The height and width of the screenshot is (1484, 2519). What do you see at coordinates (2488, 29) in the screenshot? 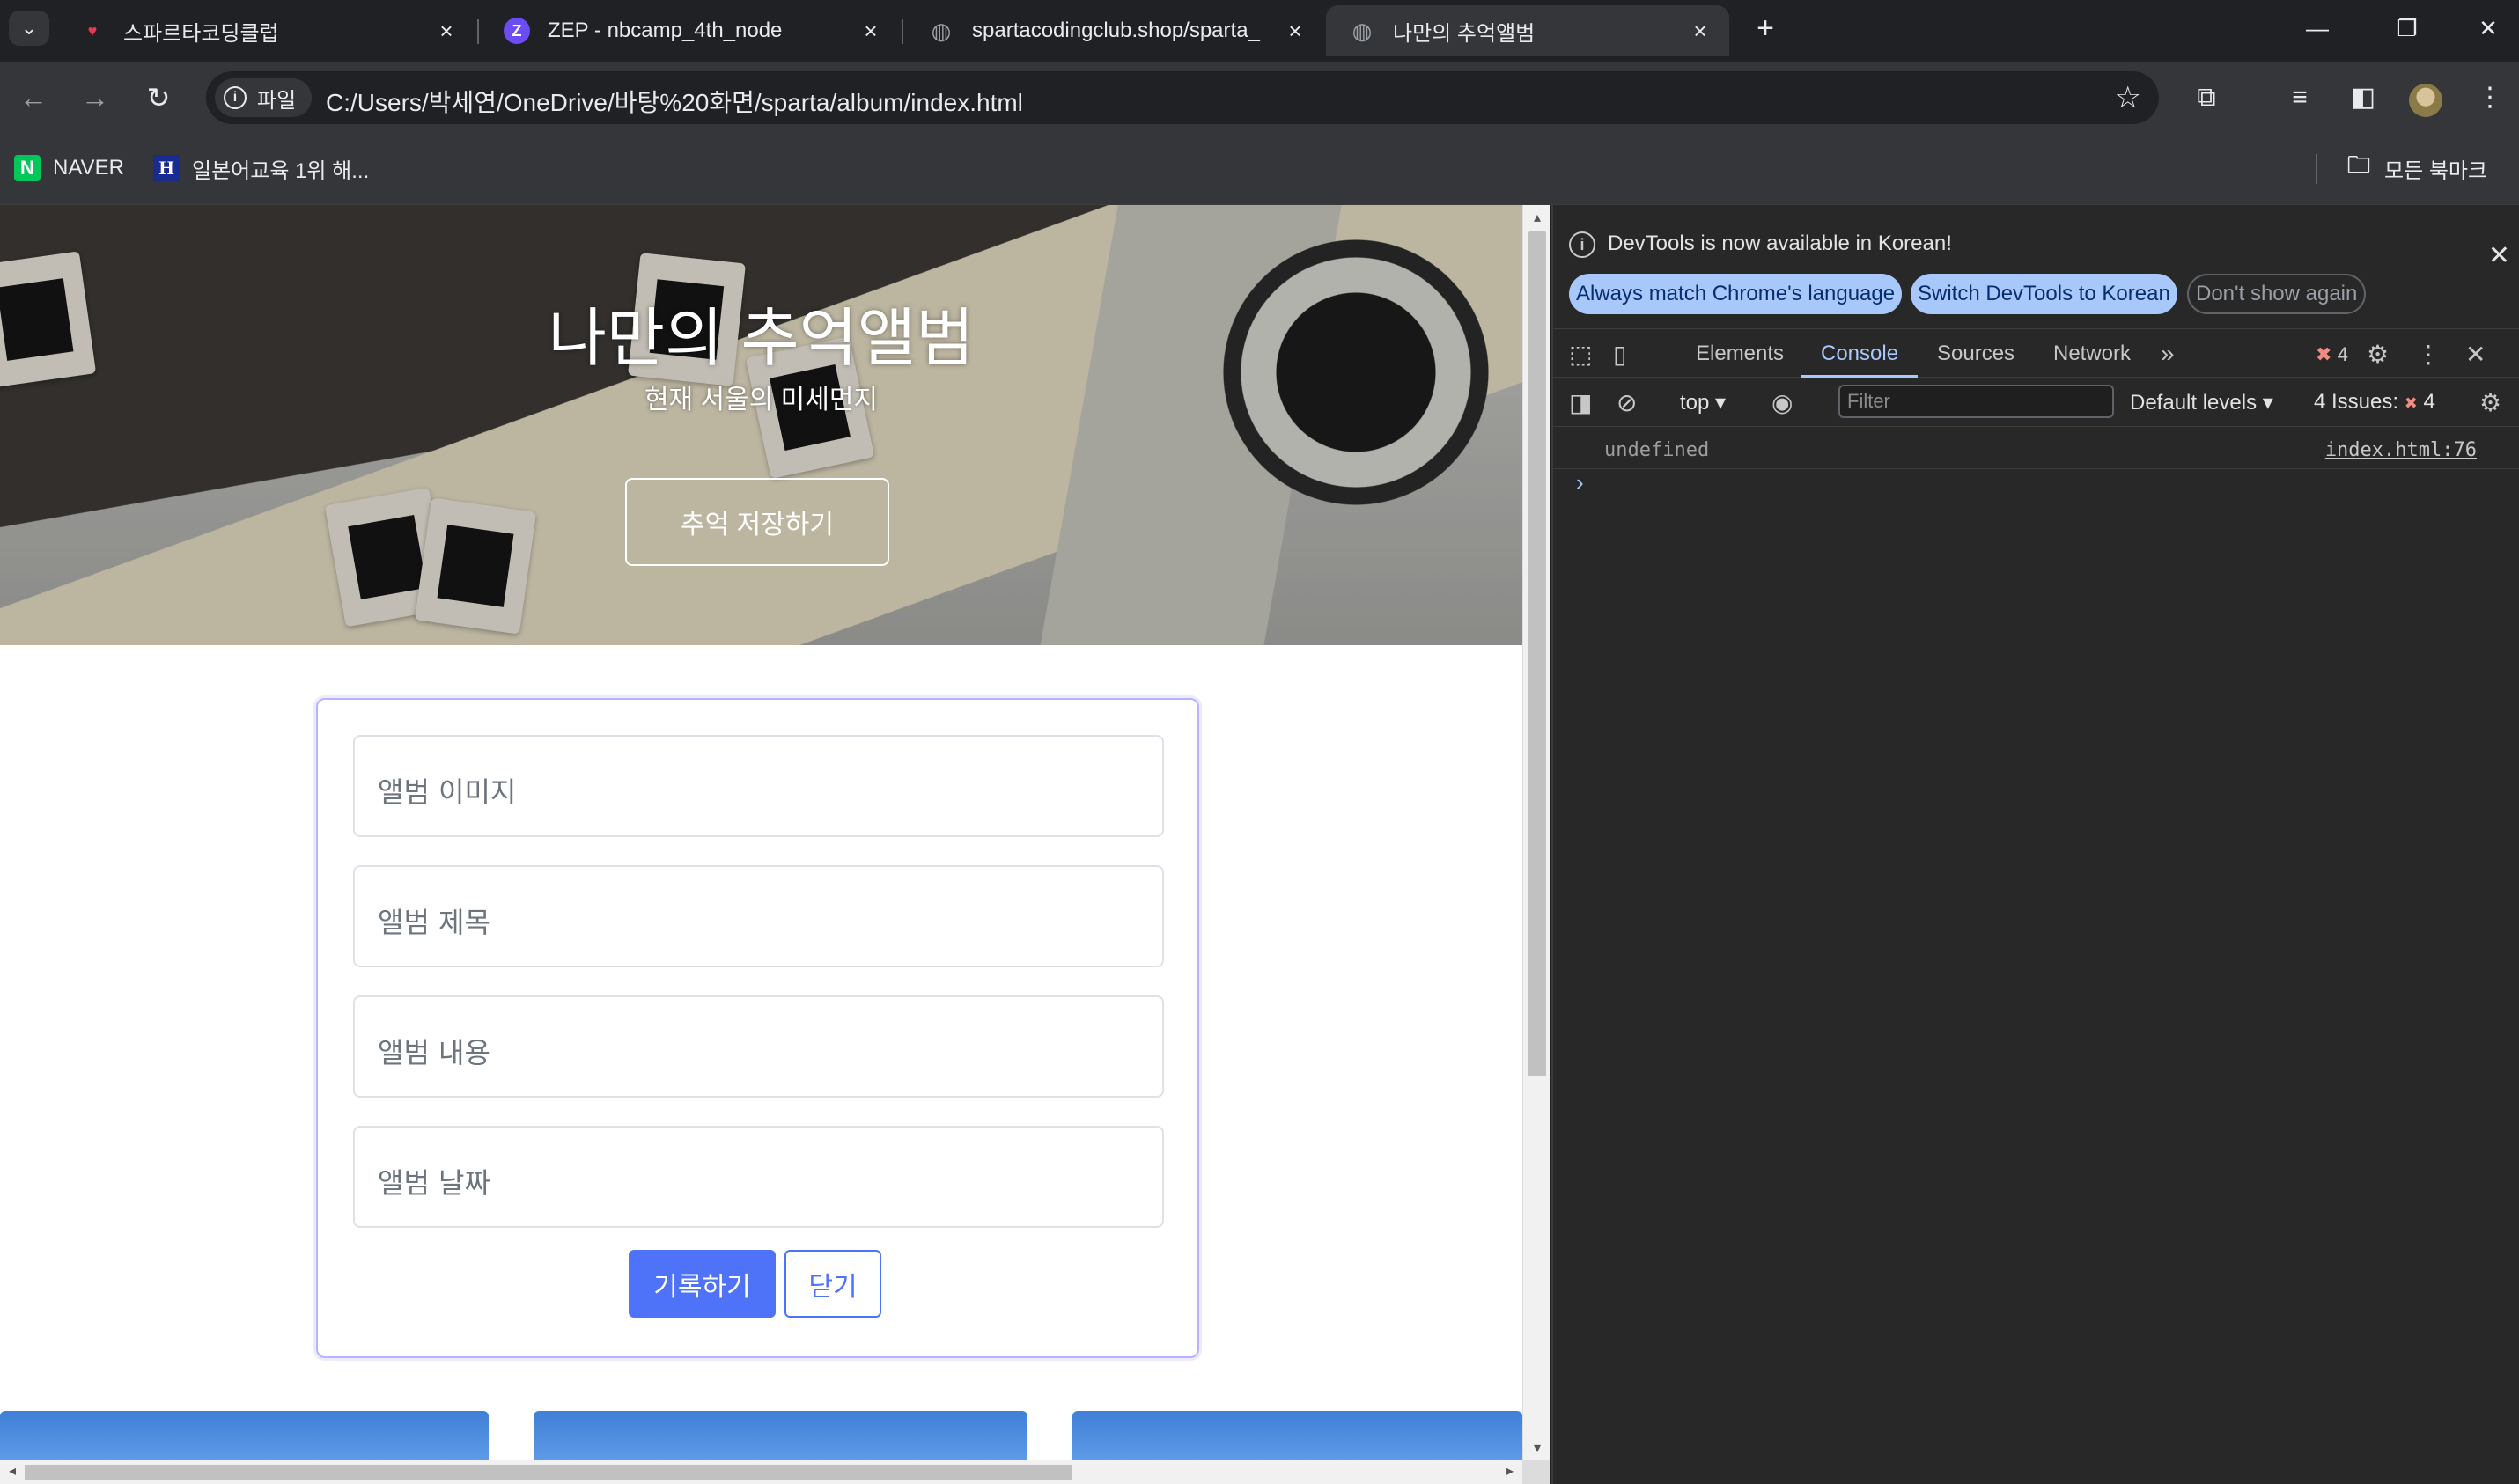
I see `window-close-button: ✕` at bounding box center [2488, 29].